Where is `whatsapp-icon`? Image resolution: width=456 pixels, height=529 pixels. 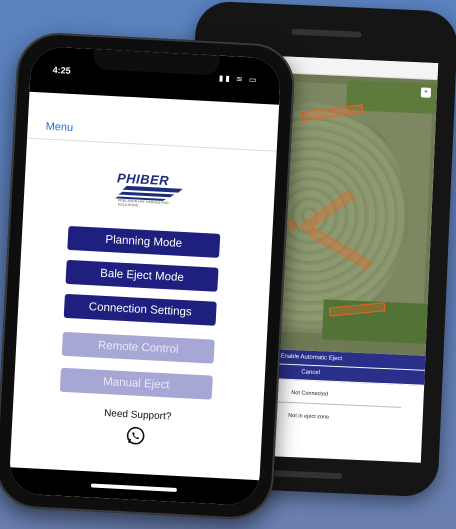 whatsapp-icon is located at coordinates (135, 435).